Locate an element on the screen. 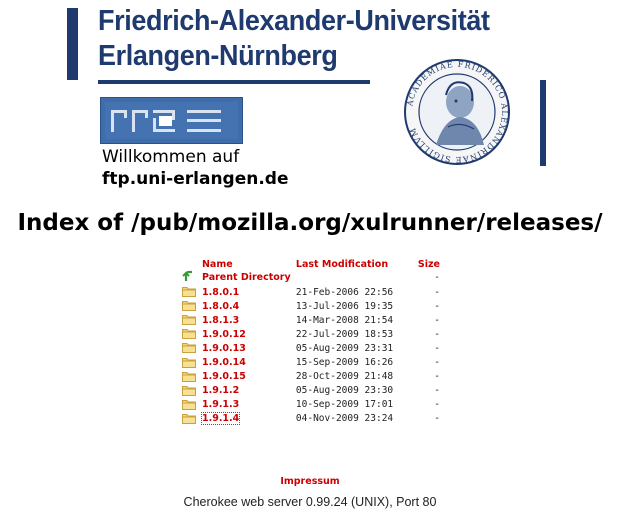 The width and height of the screenshot is (620, 520). parent-directory-row: Parent Directory - is located at coordinates (310, 277).